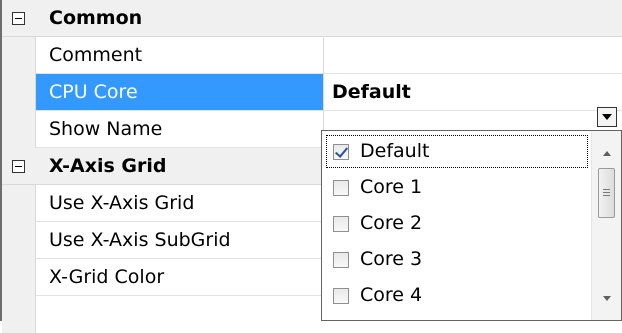  What do you see at coordinates (96, 18) in the screenshot?
I see `category-label: Common` at bounding box center [96, 18].